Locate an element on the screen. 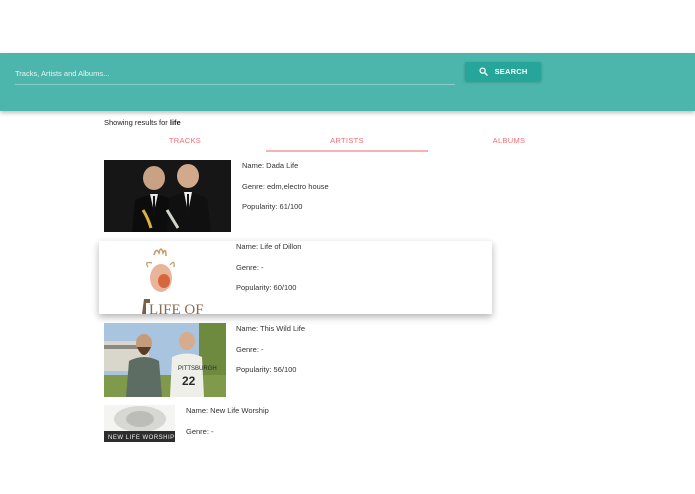 Image resolution: width=695 pixels, height=494 pixels. svg-text: NEW LIFE WORSHIP is located at coordinates (141, 438).